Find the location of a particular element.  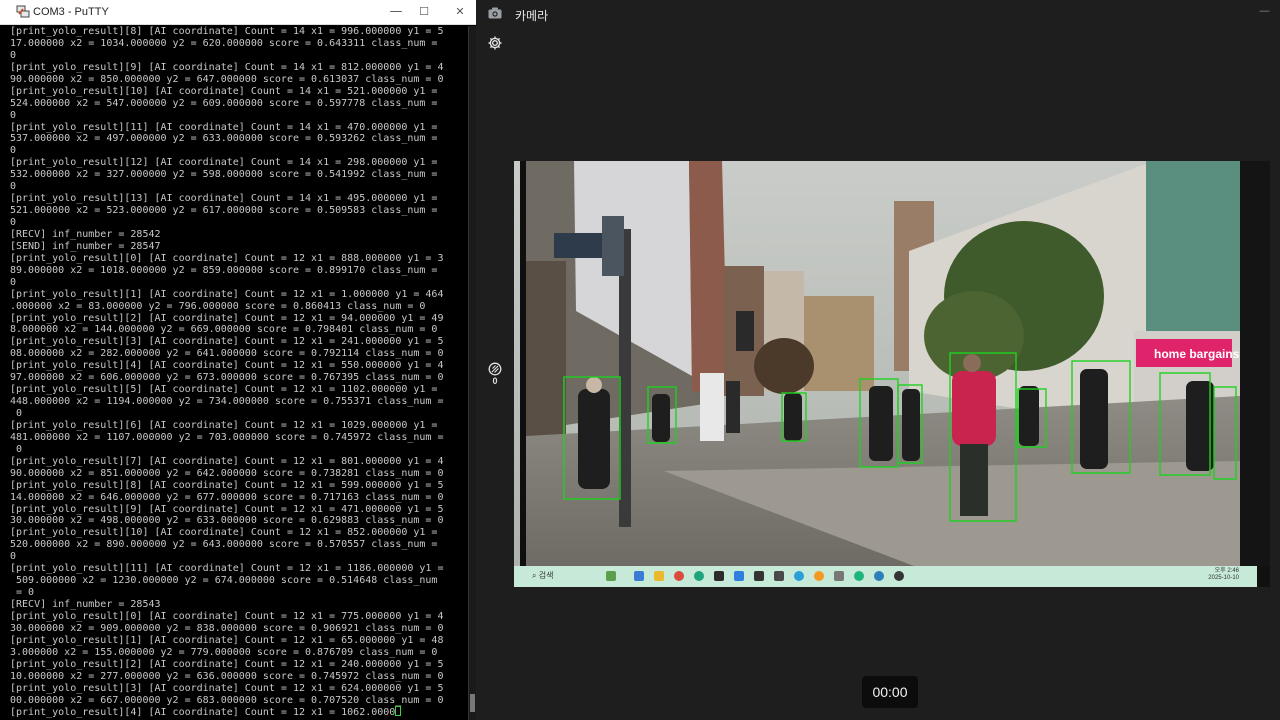

taskbar-time: 오후 2:46 is located at coordinates (1226, 571).